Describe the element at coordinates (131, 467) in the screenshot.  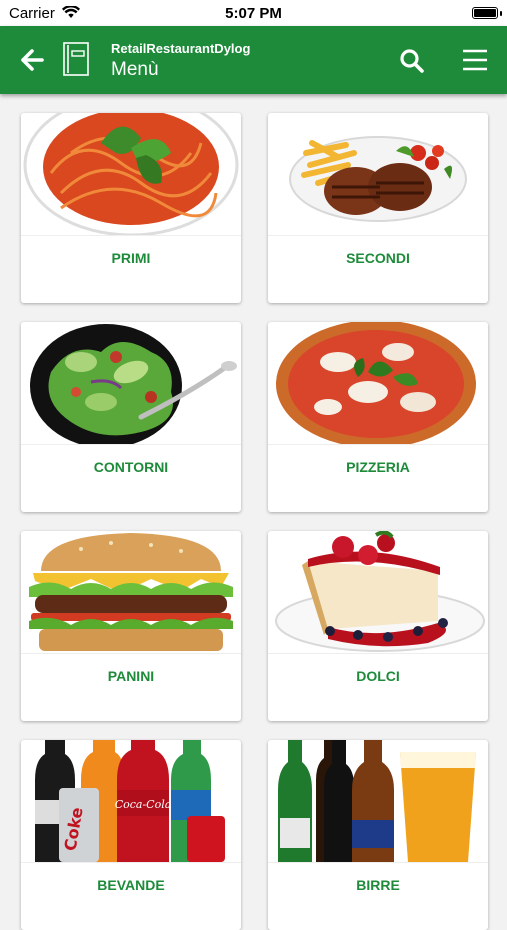
I see `category-label: CONTORNI` at that location.